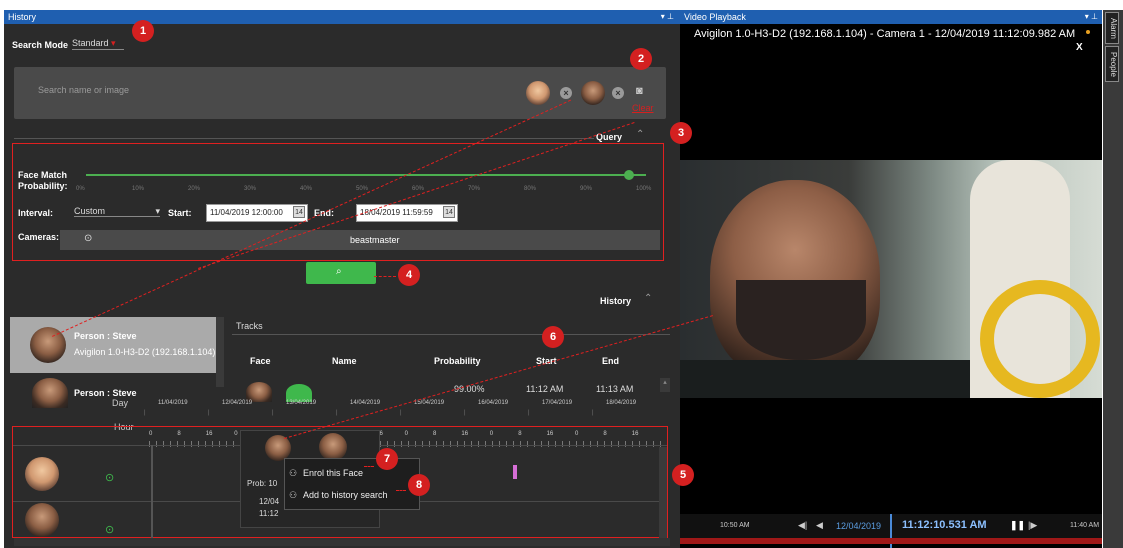  I want to click on playback-date: 12/04/2019, so click(858, 526).